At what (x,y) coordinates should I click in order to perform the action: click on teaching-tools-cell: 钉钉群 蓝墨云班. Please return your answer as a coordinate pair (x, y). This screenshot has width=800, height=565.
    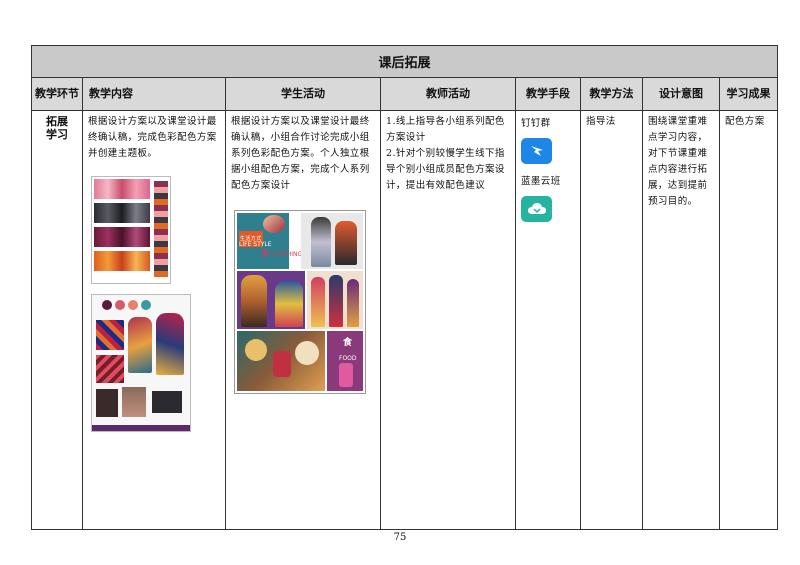
    Looking at the image, I should click on (548, 320).